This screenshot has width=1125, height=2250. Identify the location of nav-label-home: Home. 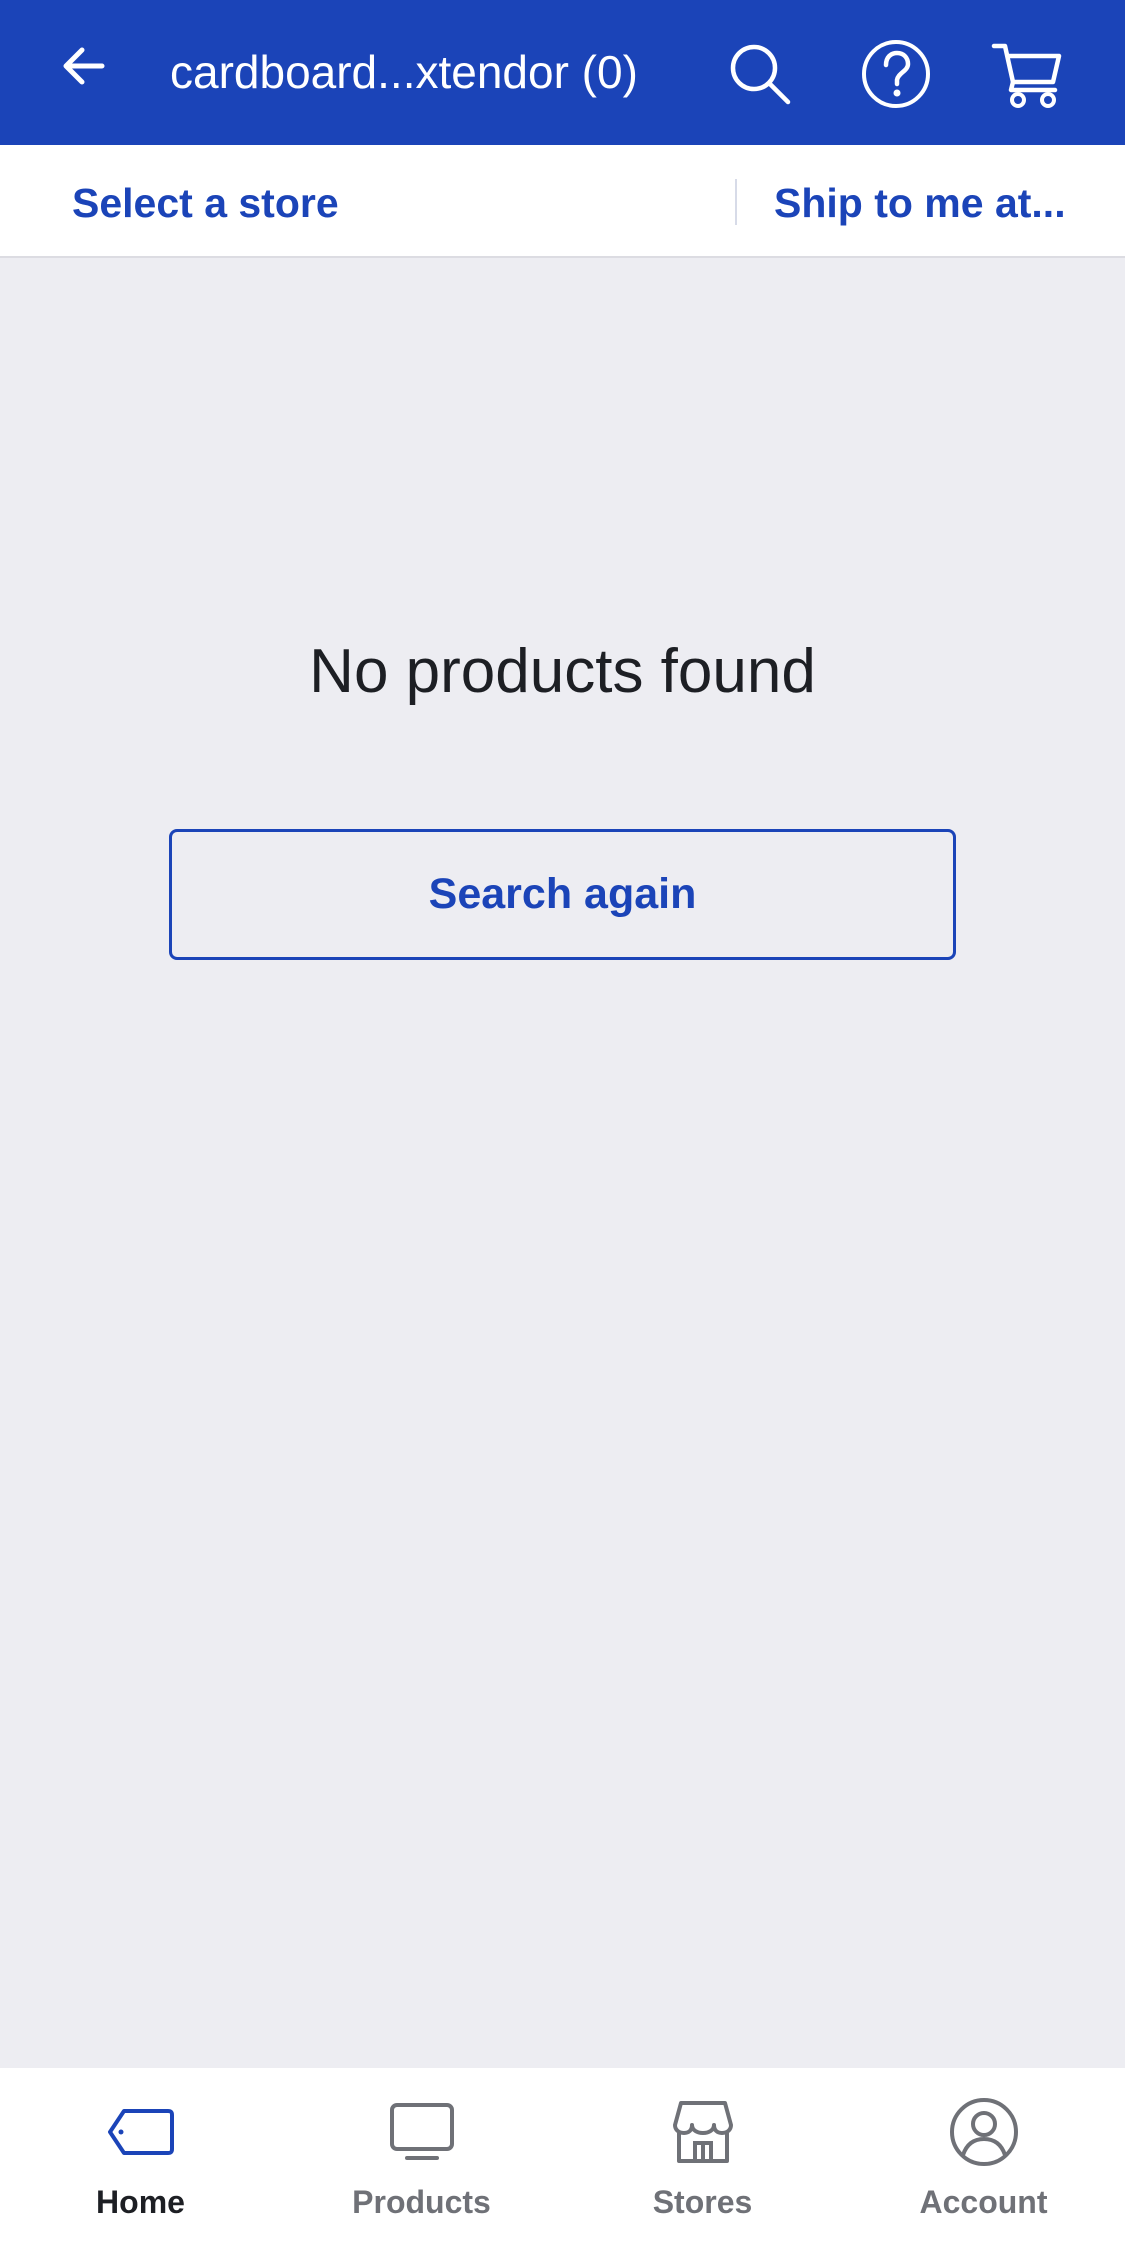
(140, 2202).